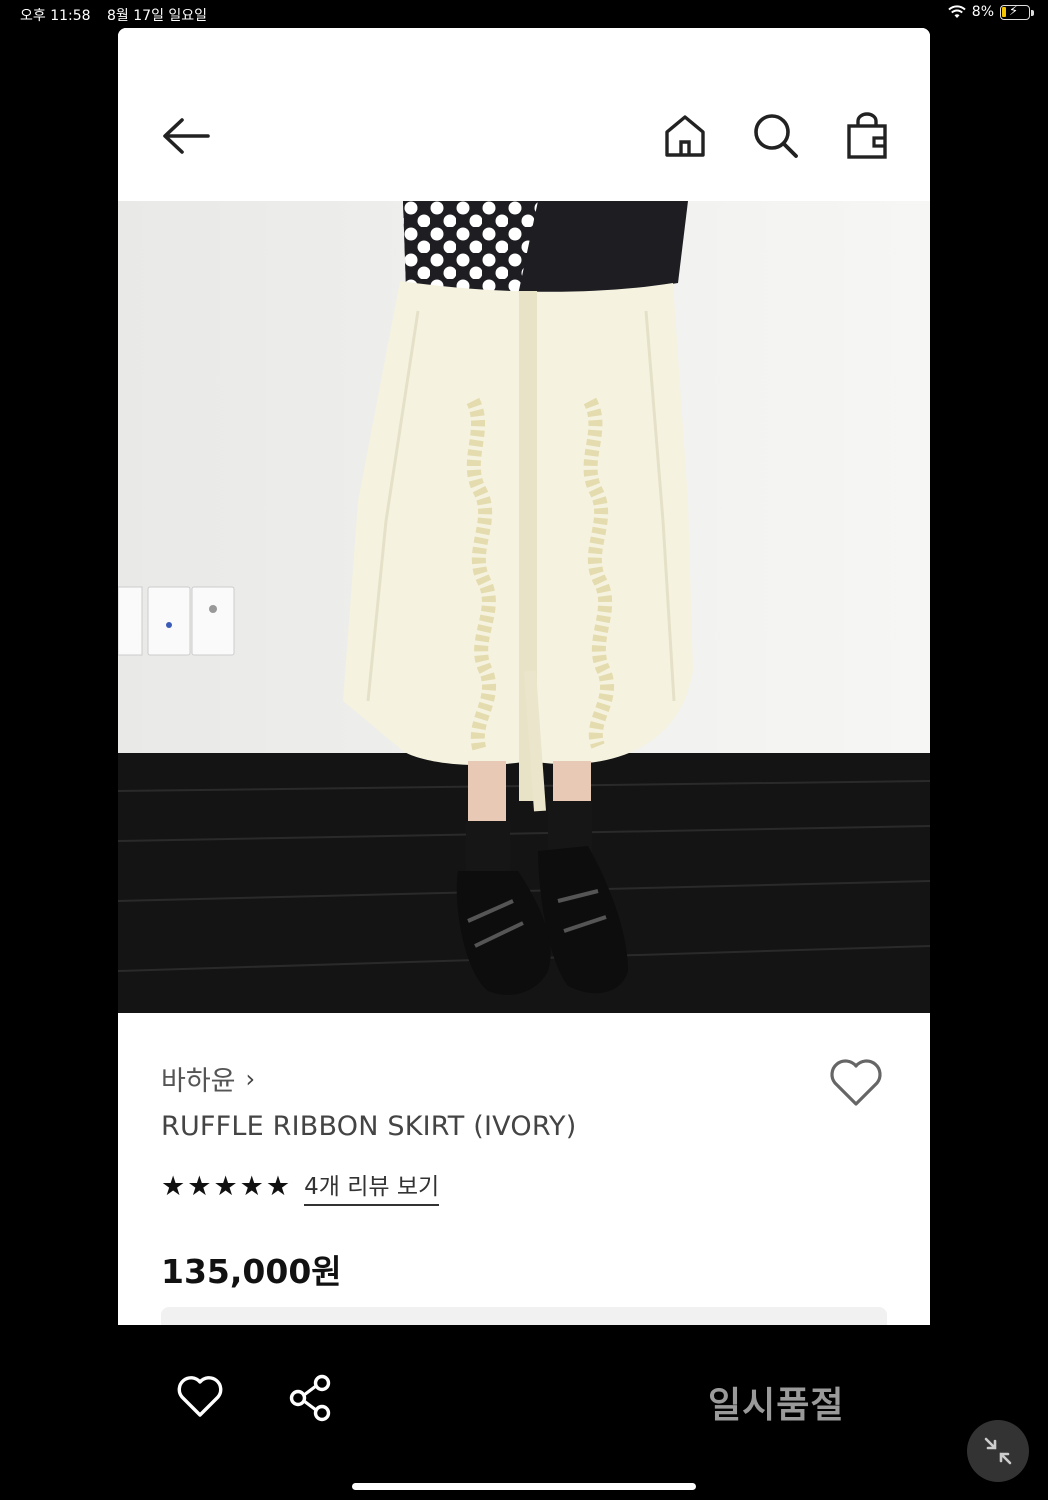 Image resolution: width=1048 pixels, height=1500 pixels. I want to click on wifi-icon, so click(957, 11).